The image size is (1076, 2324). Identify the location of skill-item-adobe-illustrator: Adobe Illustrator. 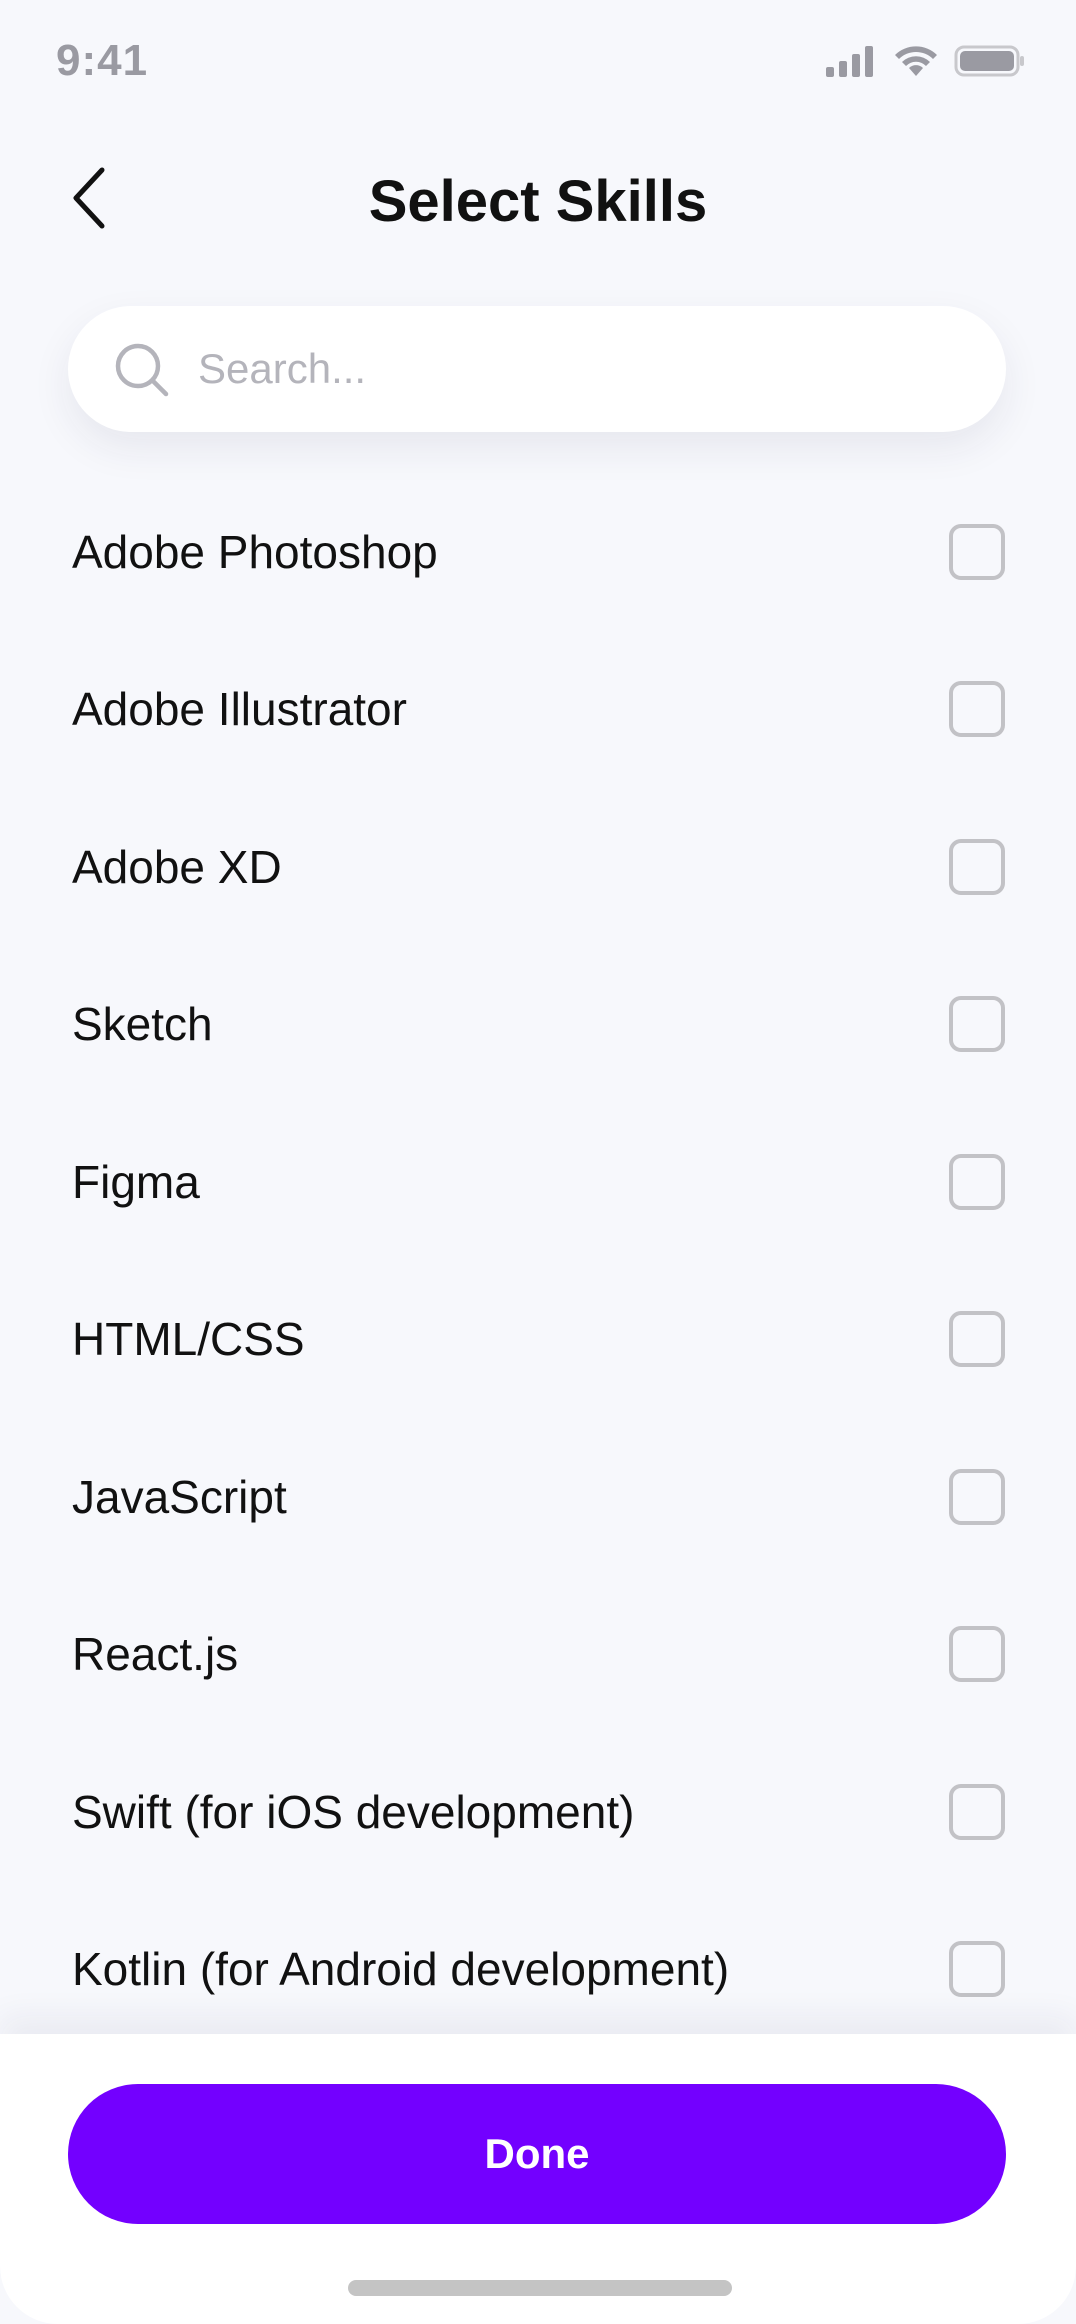
(538, 710).